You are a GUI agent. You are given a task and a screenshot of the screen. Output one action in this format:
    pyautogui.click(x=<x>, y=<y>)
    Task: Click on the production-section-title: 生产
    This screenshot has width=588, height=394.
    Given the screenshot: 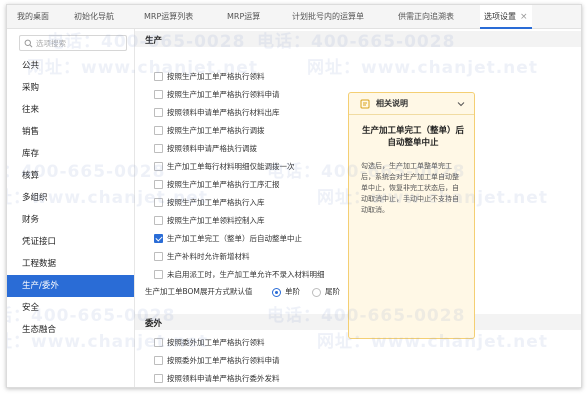 What is the action you would take?
    pyautogui.click(x=154, y=41)
    